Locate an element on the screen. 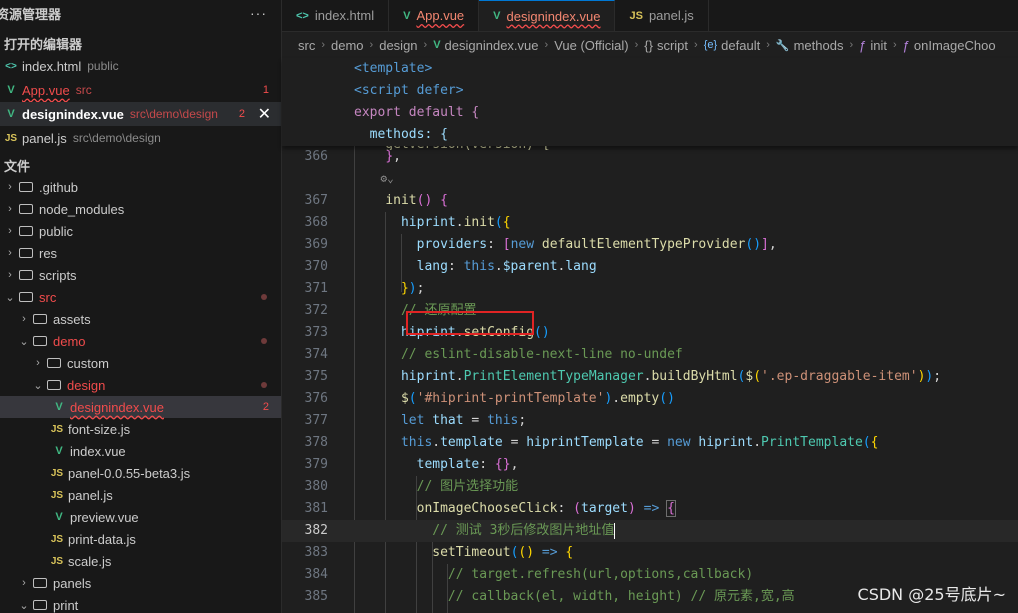 Image resolution: width=1018 pixels, height=613 pixels. code-line: 371 }); is located at coordinates (364, 288).